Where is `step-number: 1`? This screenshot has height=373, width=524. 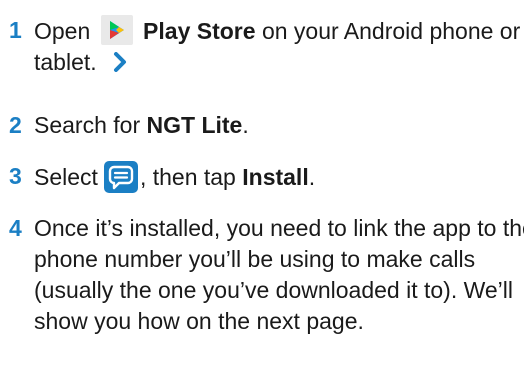
step-number: 1 is located at coordinates (15, 30).